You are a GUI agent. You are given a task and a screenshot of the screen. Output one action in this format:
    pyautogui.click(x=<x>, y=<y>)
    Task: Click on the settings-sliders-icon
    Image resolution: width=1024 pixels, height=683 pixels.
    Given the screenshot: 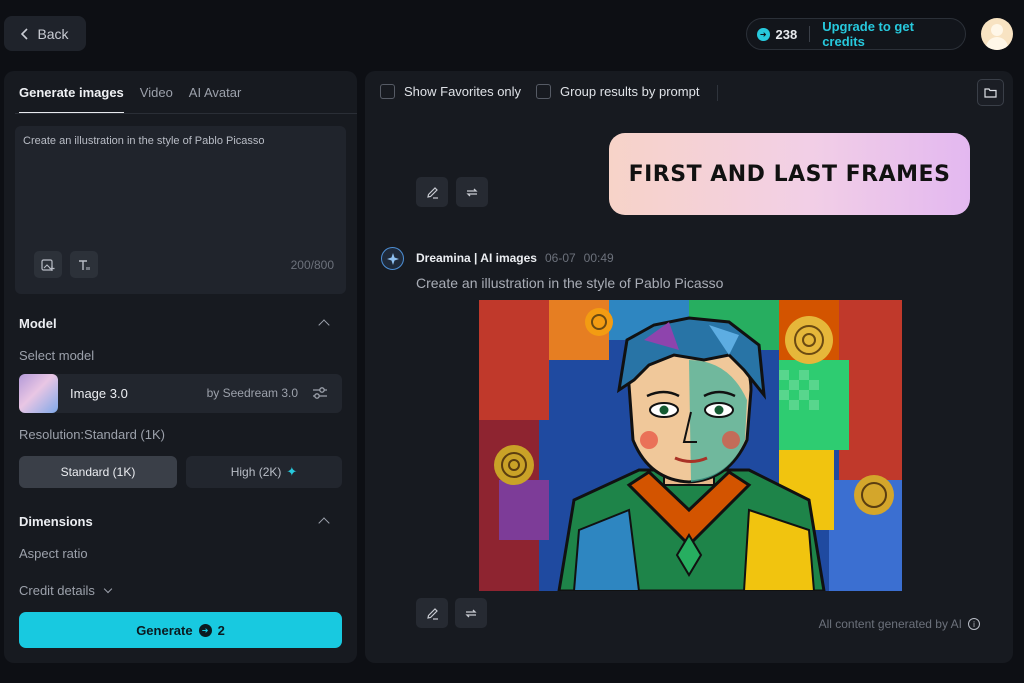 What is the action you would take?
    pyautogui.click(x=320, y=393)
    